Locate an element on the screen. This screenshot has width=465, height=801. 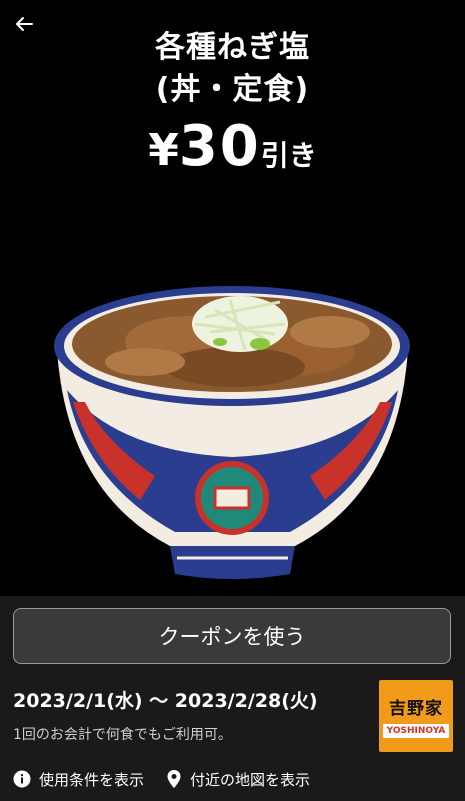
discount-amount: 30 is located at coordinates (219, 146).